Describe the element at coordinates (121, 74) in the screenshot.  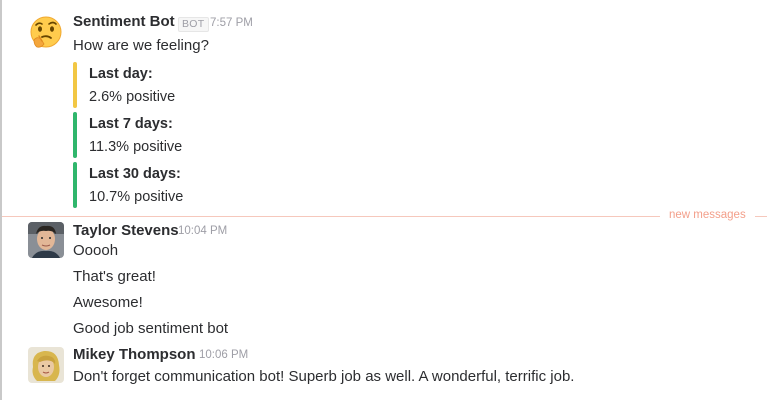
I see `attachment-title: Last day:` at that location.